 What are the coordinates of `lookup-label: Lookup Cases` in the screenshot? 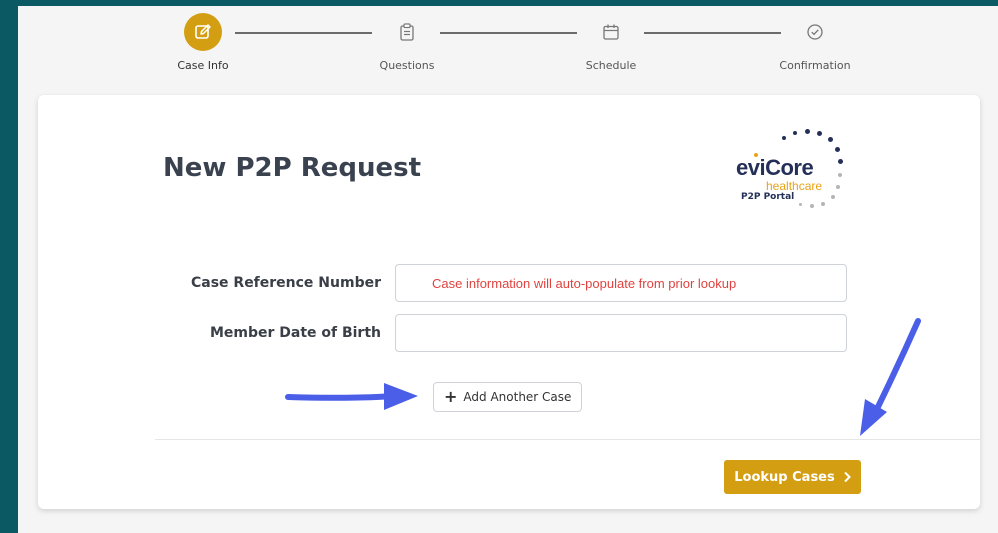 It's located at (784, 477).